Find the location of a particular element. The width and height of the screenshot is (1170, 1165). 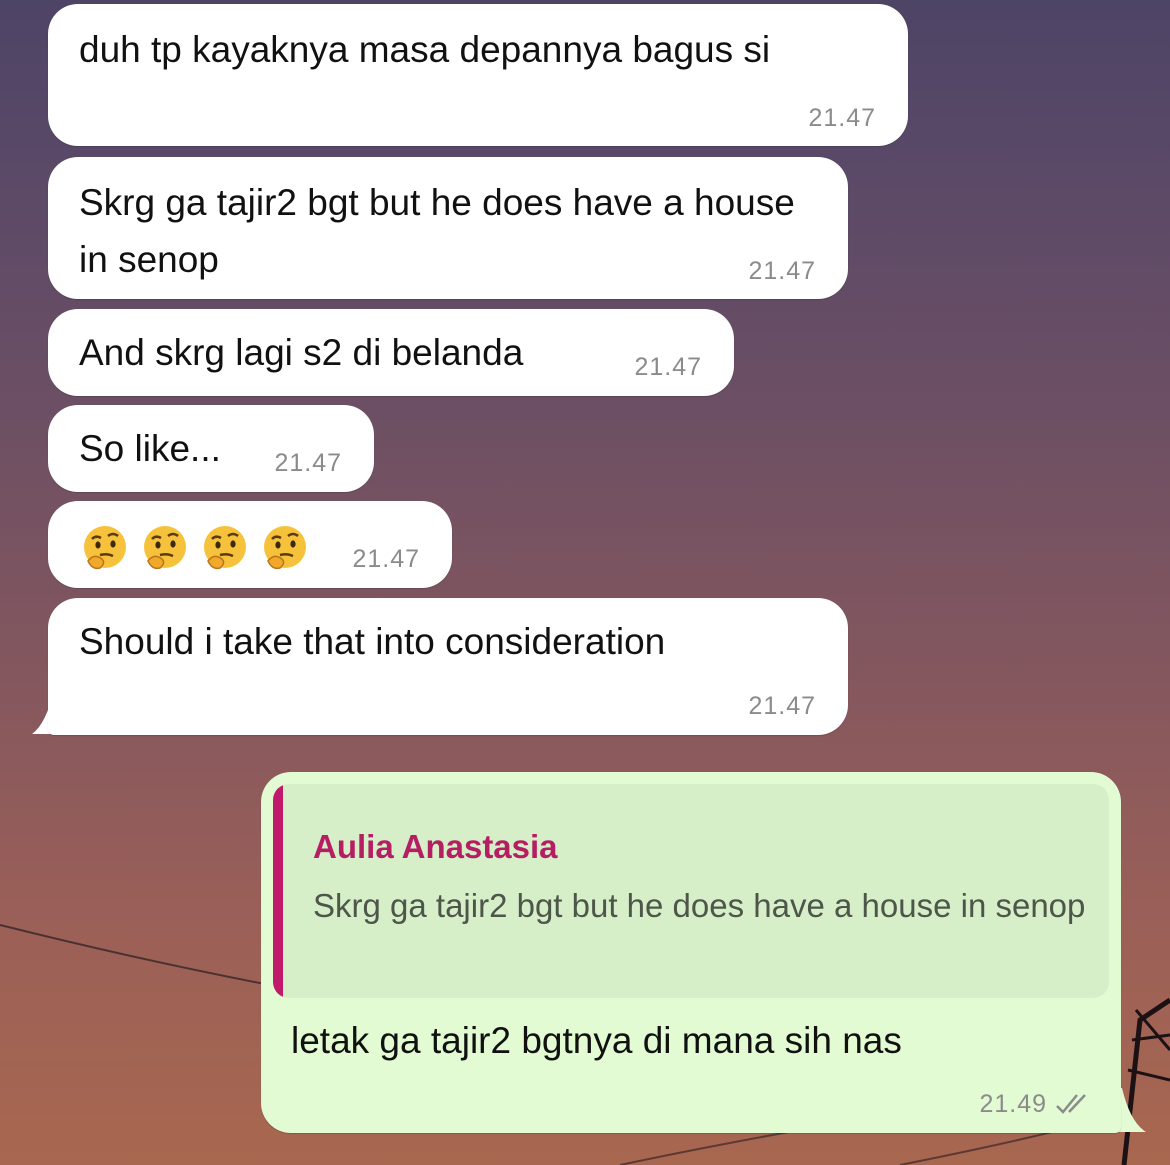

incoming-message: So like... 21.47 is located at coordinates (211, 448).